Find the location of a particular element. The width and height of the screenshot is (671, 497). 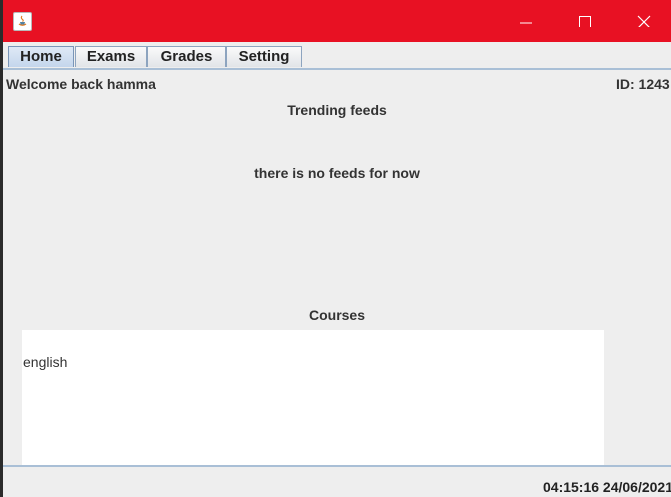

minimize-icon is located at coordinates (526, 23).